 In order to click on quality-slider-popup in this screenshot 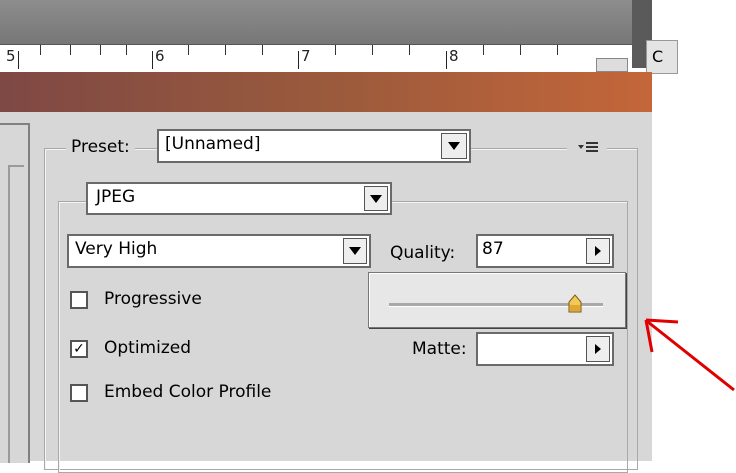, I will do `click(497, 300)`.